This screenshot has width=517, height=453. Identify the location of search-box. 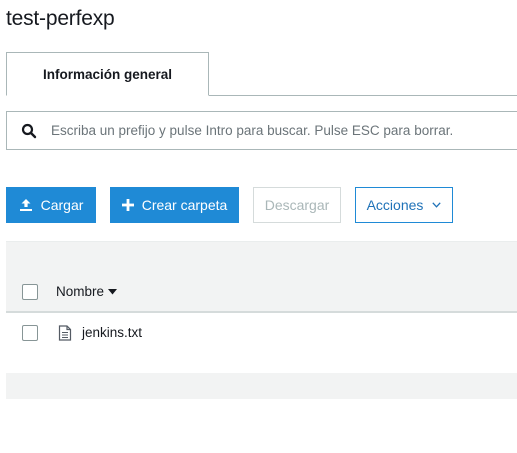
(261, 130).